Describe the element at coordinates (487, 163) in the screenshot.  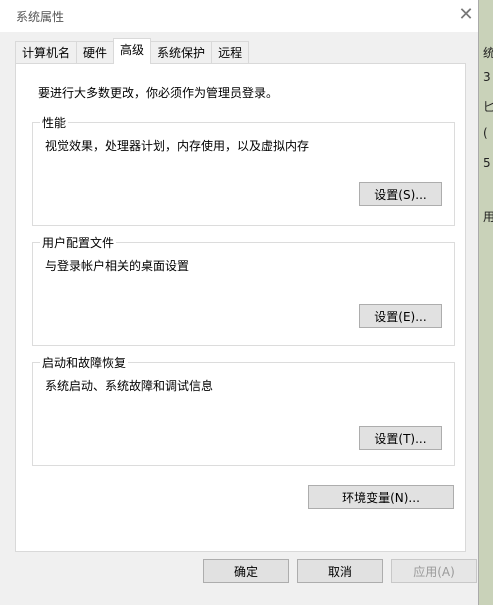
I see `bg-glyph: 5` at that location.